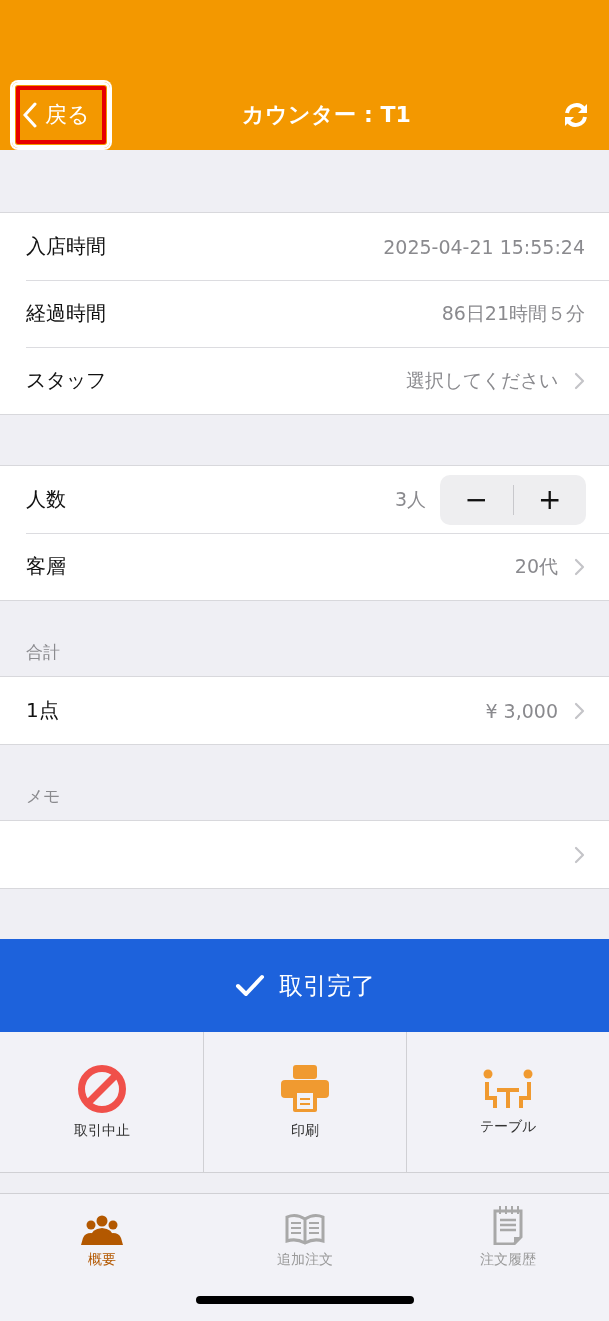 The height and width of the screenshot is (1321, 609). Describe the element at coordinates (304, 566) in the screenshot. I see `list-row: 客層 20代` at that location.